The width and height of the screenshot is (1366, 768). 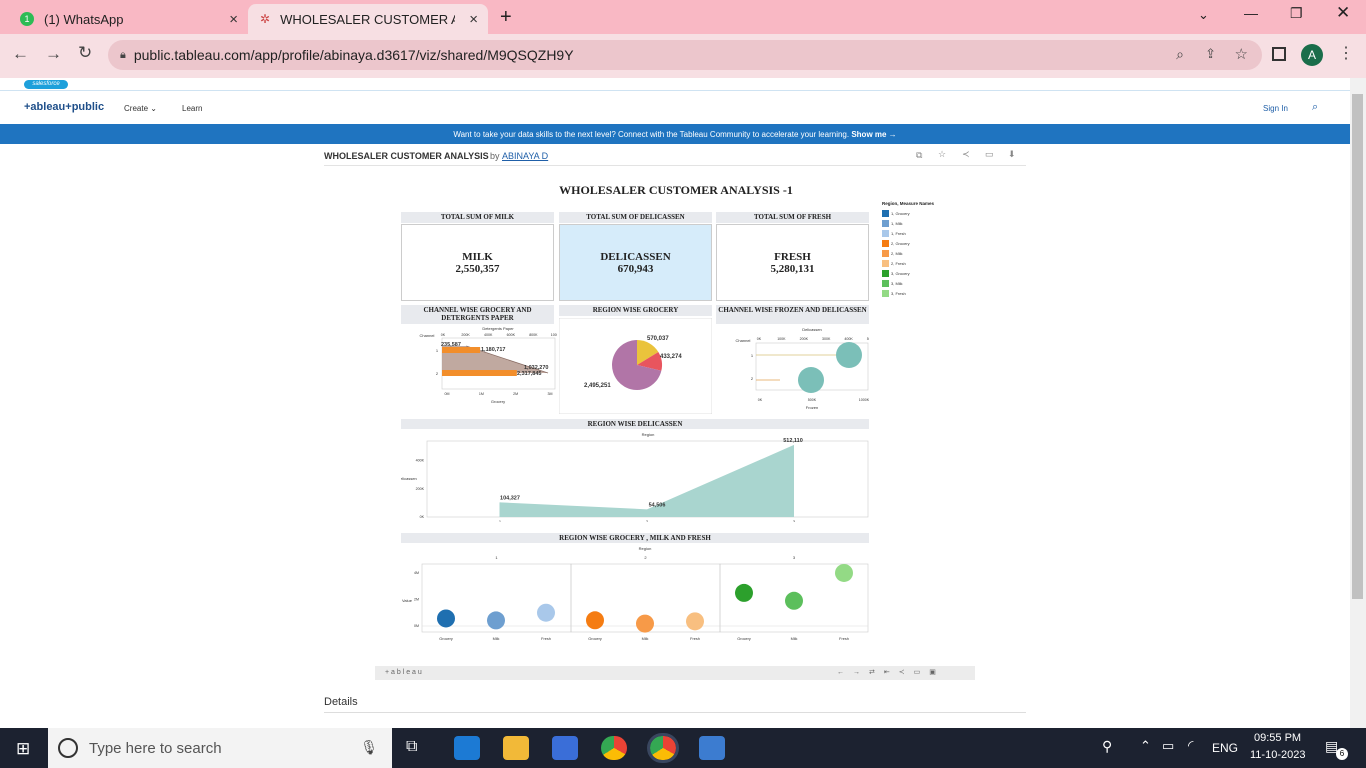 I want to click on tray-chevron-icon: ⌃, so click(x=1145, y=746).